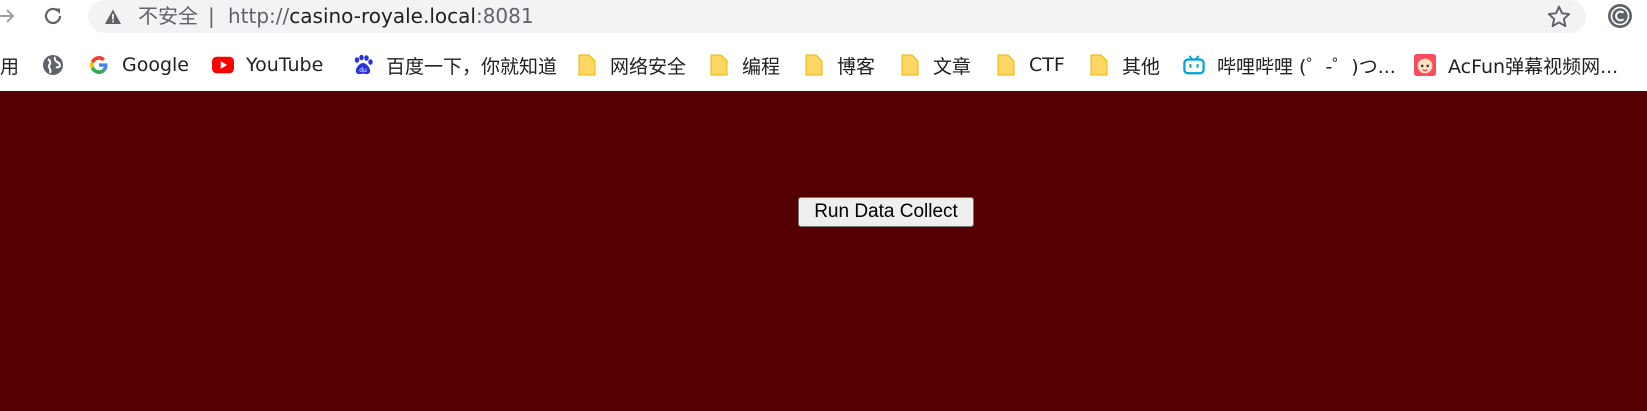 Image resolution: width=1647 pixels, height=411 pixels. I want to click on run-data-collect-button: Run Data Collect, so click(886, 212).